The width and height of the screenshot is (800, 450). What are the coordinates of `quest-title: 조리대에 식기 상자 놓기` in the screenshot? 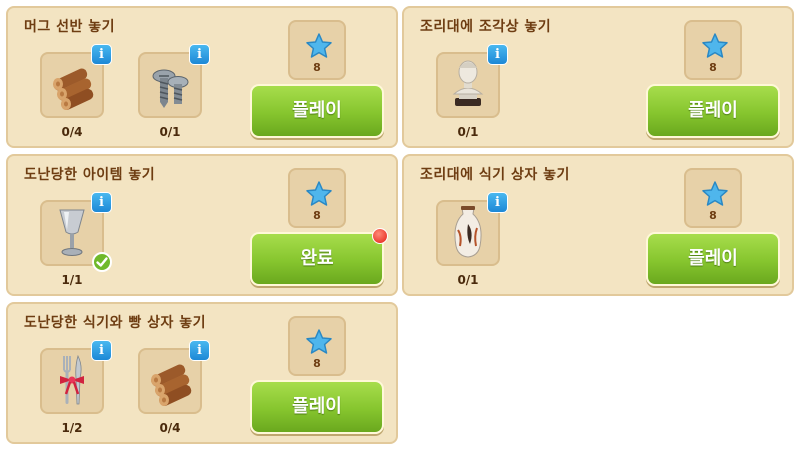 It's located at (495, 175).